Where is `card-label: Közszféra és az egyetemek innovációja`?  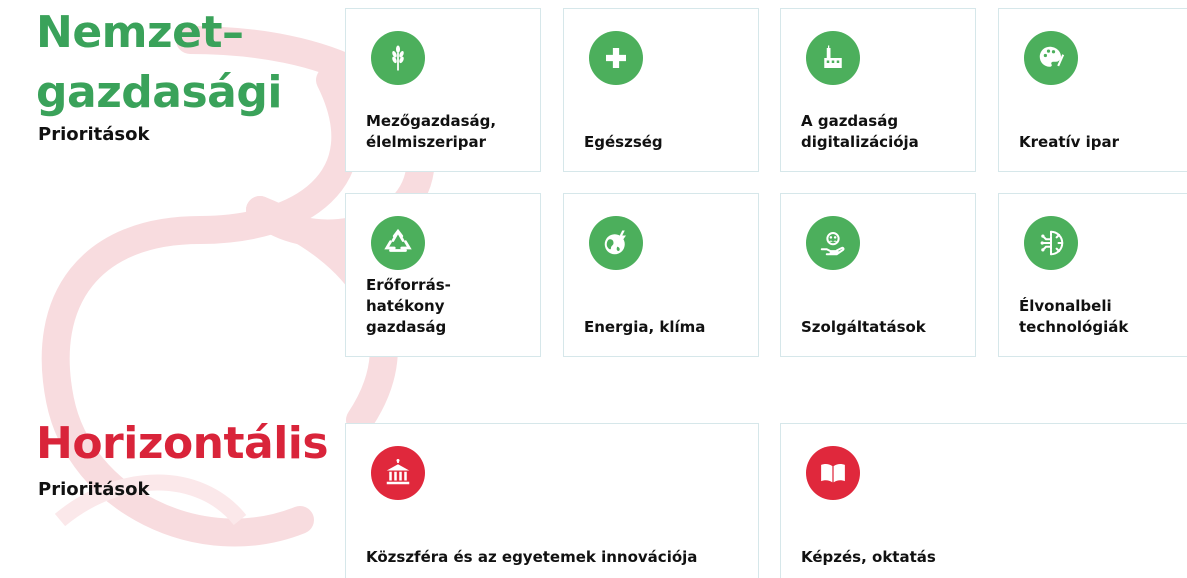 card-label: Közszféra és az egyetemek innovációja is located at coordinates (532, 557).